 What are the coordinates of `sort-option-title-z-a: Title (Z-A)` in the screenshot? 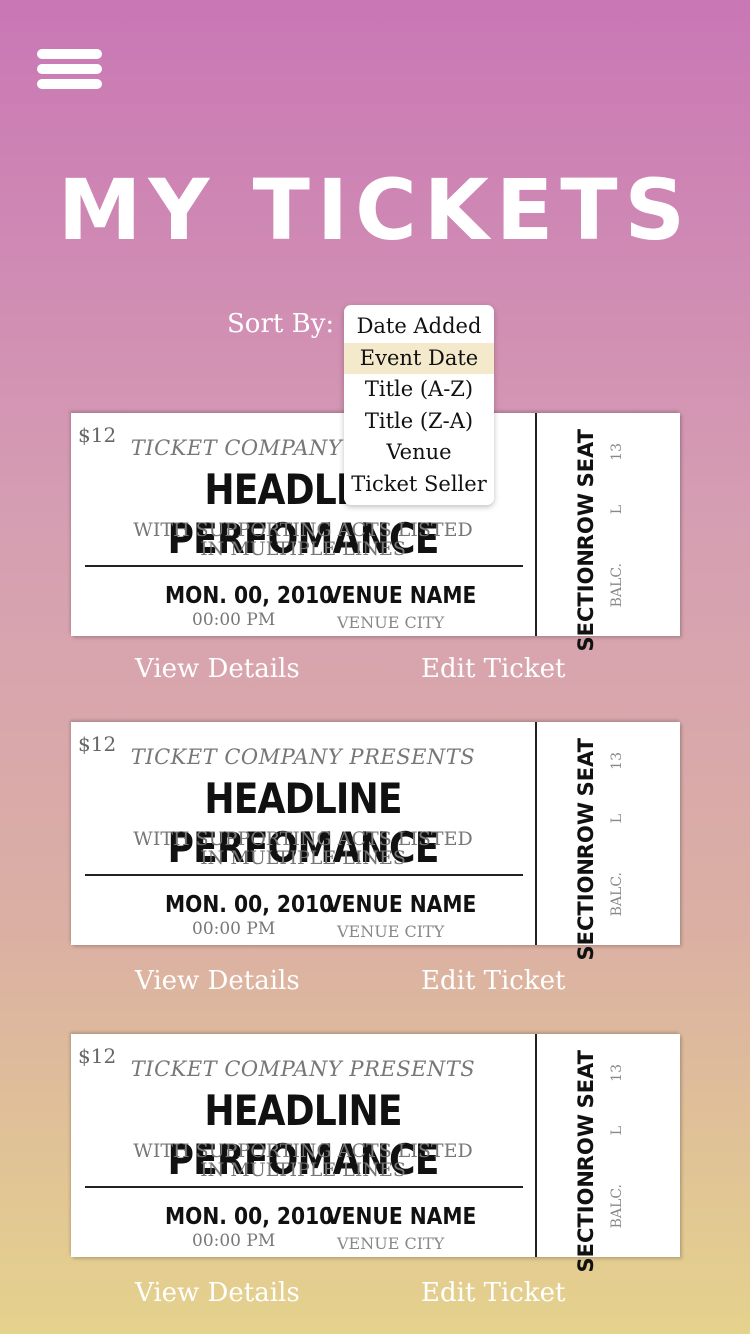 It's located at (419, 422).